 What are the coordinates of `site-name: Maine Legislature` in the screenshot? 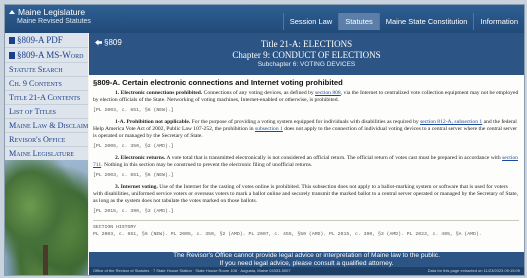 It's located at (52, 12).